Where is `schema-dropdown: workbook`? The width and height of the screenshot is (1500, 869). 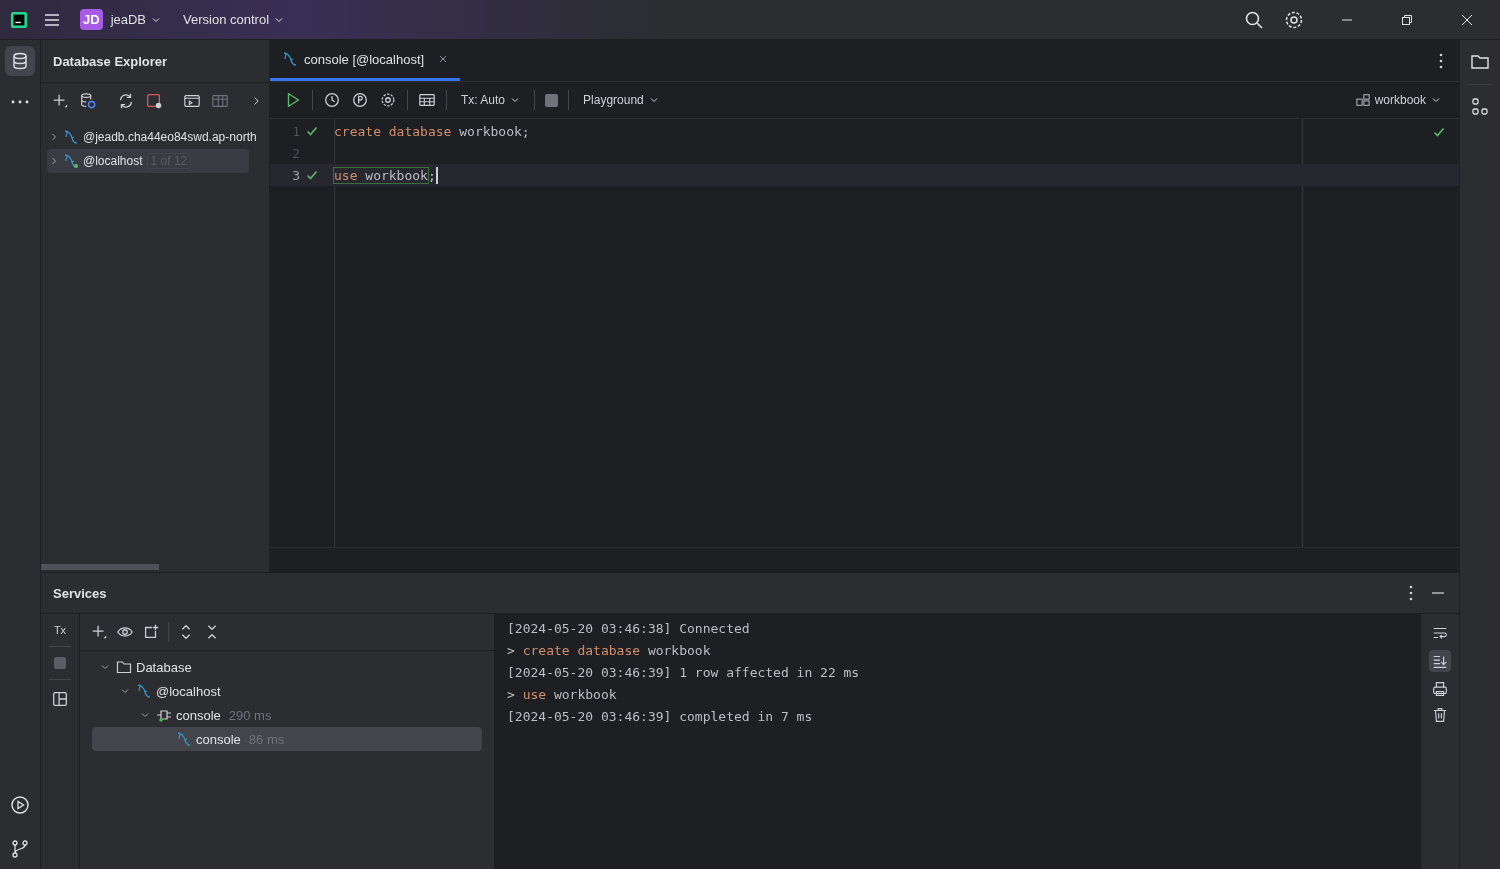 schema-dropdown: workbook is located at coordinates (1398, 100).